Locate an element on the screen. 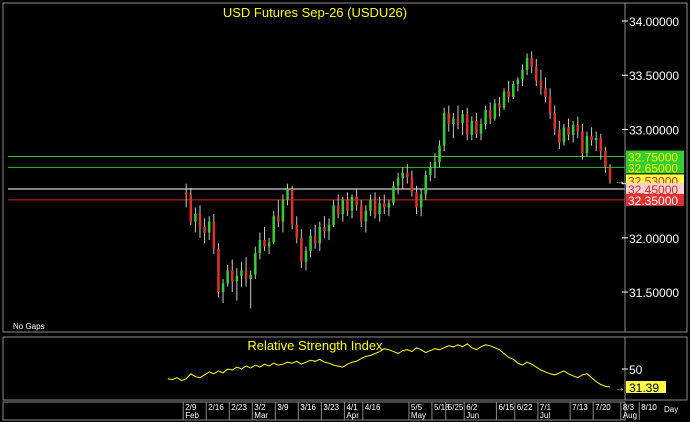 The width and height of the screenshot is (690, 422). x-tick-day-label: 8/10 is located at coordinates (649, 407).